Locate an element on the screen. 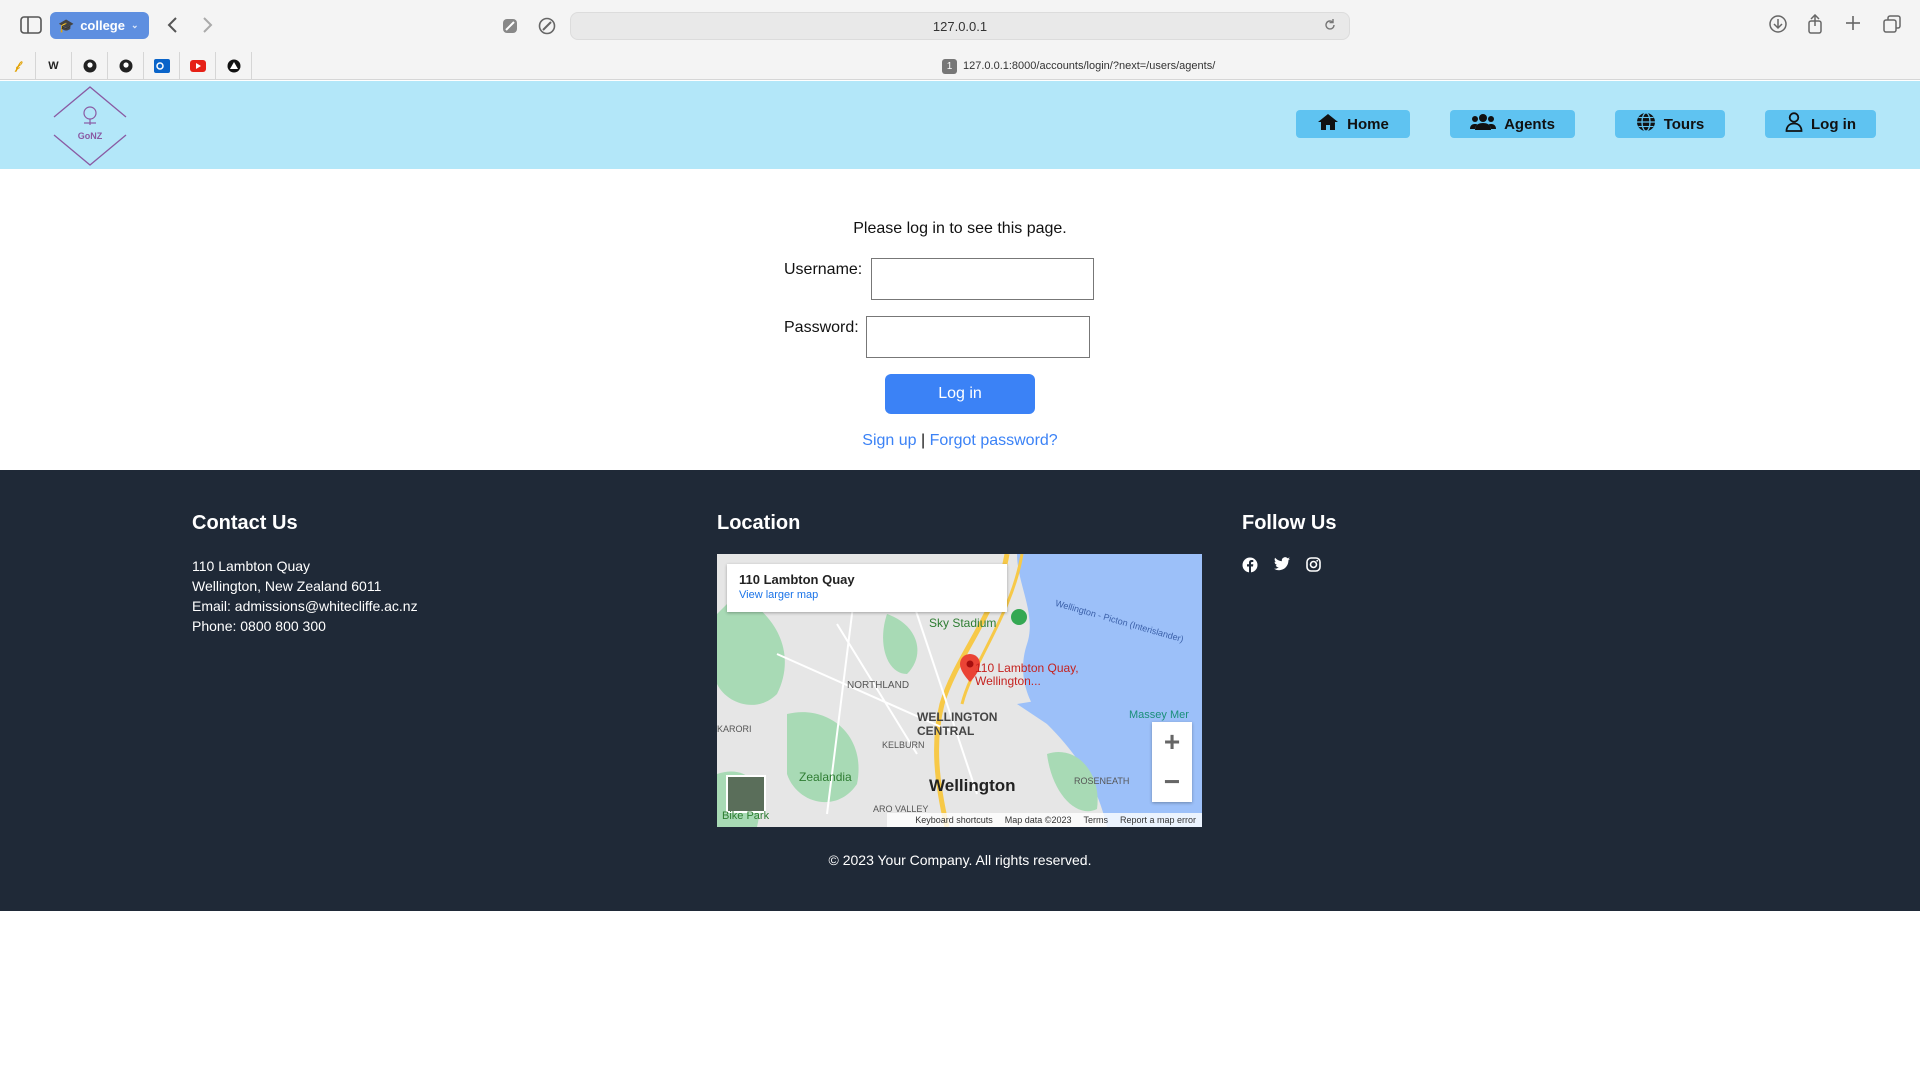 This screenshot has width=1920, height=1080. favorites-list: 𝒻 W is located at coordinates (126, 66).